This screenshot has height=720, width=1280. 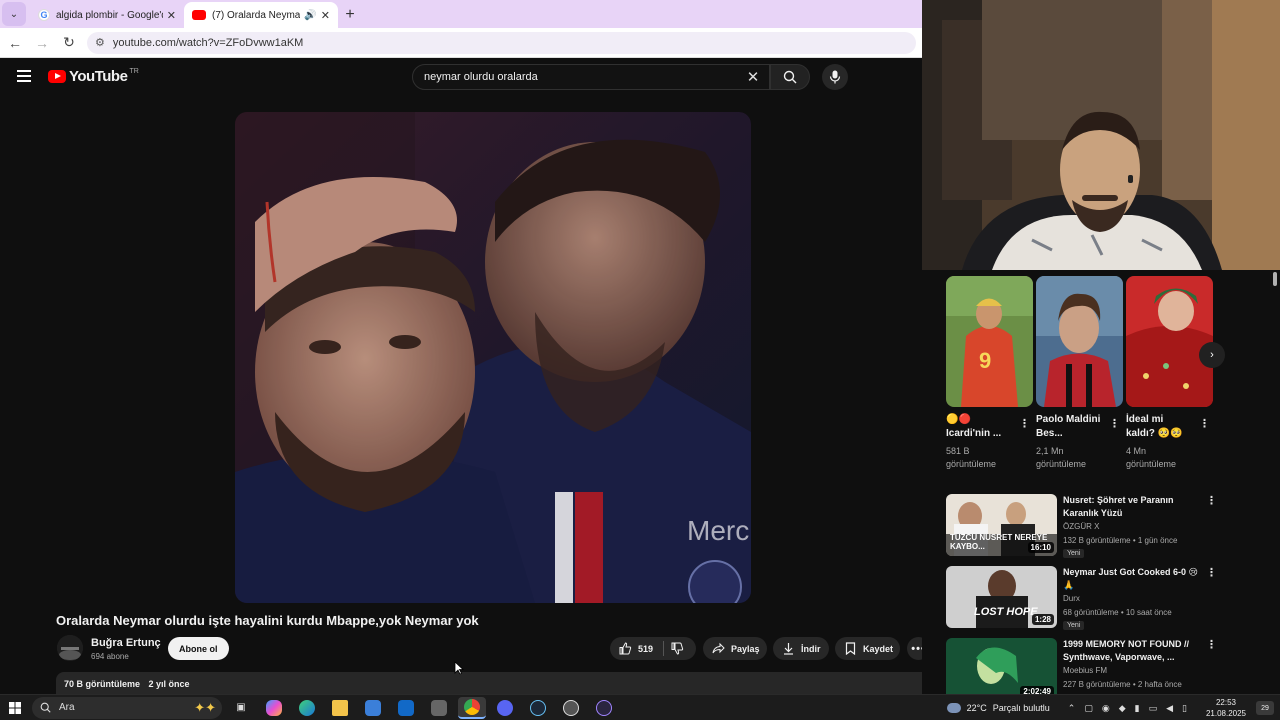 What do you see at coordinates (1085, 670) in the screenshot?
I see `recommendation-channel: Moebius FM` at bounding box center [1085, 670].